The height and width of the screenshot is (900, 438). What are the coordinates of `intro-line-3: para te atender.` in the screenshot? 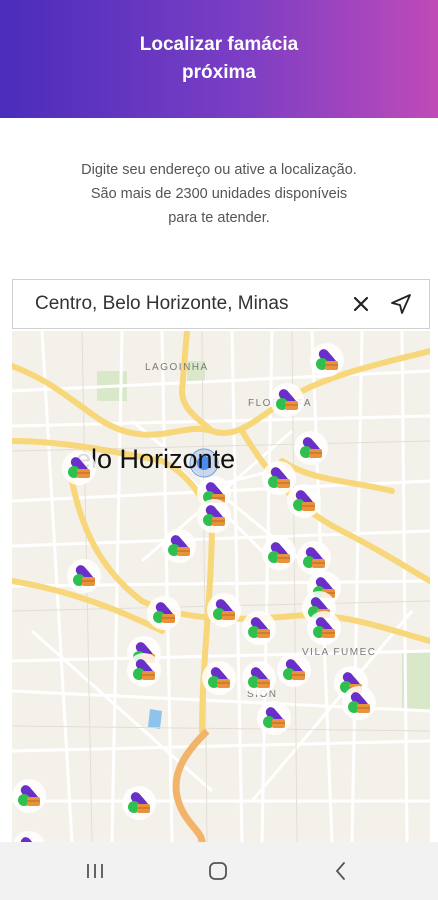 It's located at (219, 218).